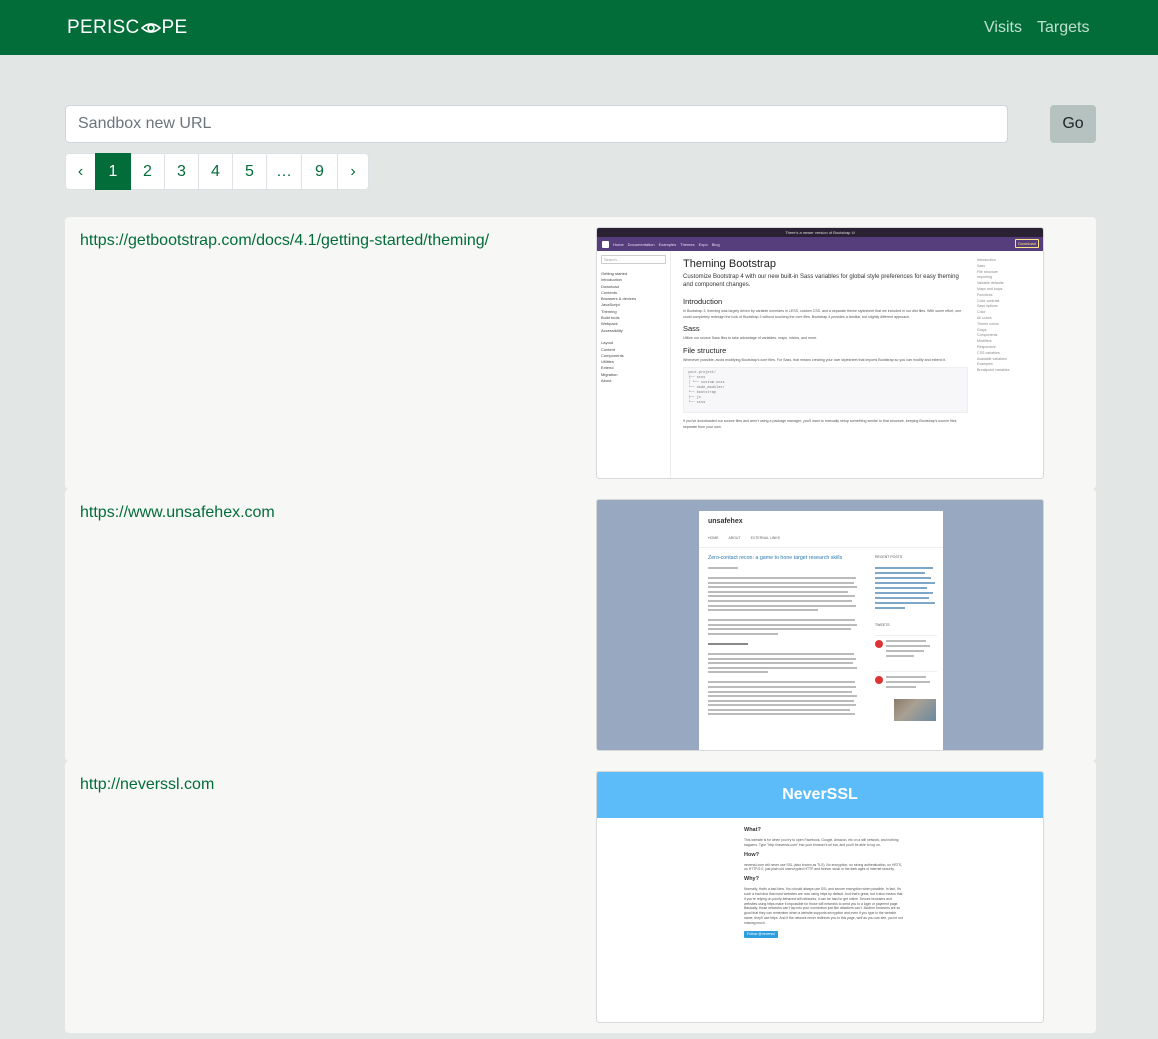  I want to click on screenshot-nav-item: Examples, so click(667, 244).